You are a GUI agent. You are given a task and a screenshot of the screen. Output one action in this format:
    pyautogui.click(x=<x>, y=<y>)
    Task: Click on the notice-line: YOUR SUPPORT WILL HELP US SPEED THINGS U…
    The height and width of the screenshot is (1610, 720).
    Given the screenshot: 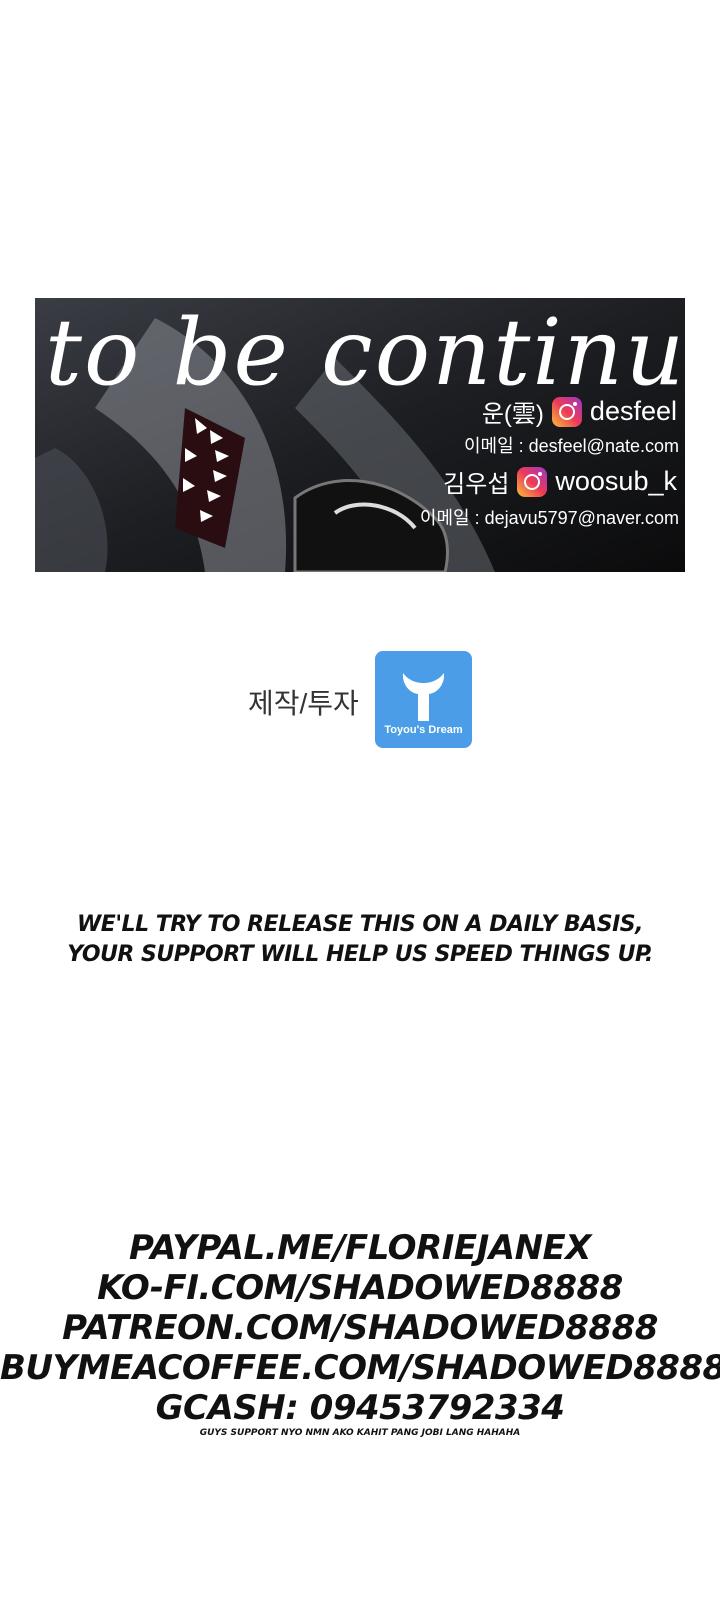 What is the action you would take?
    pyautogui.click(x=360, y=954)
    